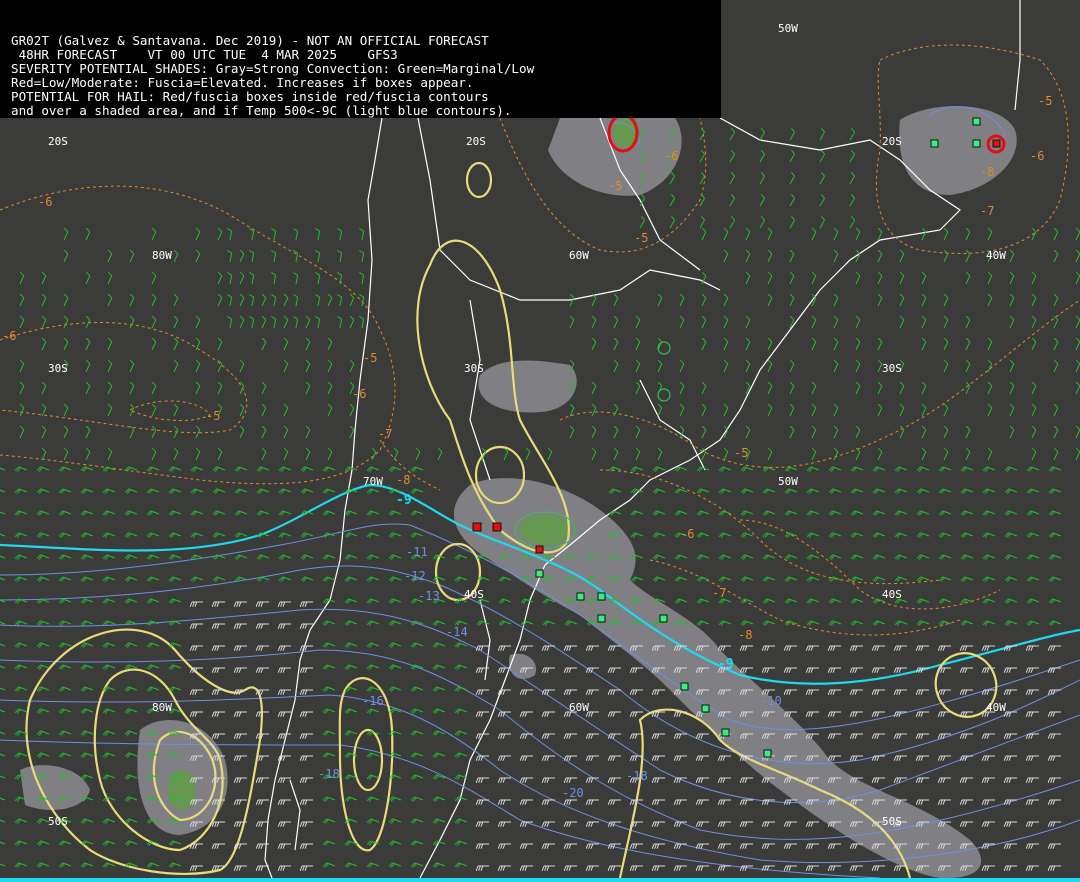 The width and height of the screenshot is (1080, 882). What do you see at coordinates (540, 880) in the screenshot?
I see `bottom-border` at bounding box center [540, 880].